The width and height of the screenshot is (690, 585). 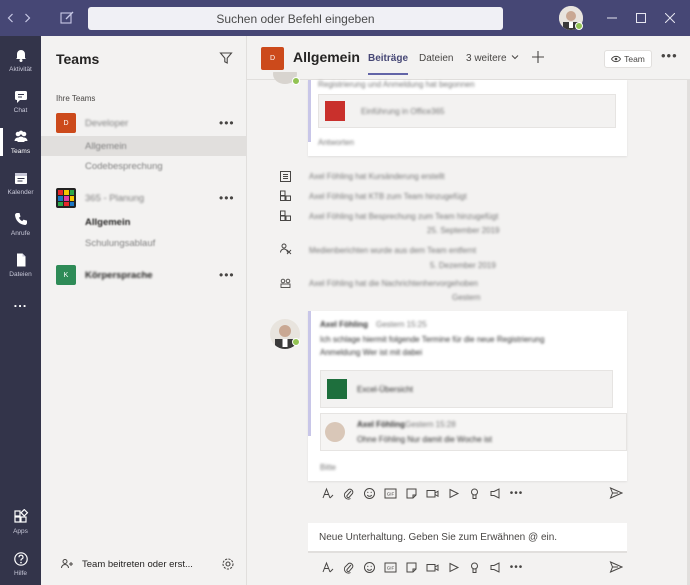 What do you see at coordinates (20, 219) in the screenshot?
I see `phone-icon` at bounding box center [20, 219].